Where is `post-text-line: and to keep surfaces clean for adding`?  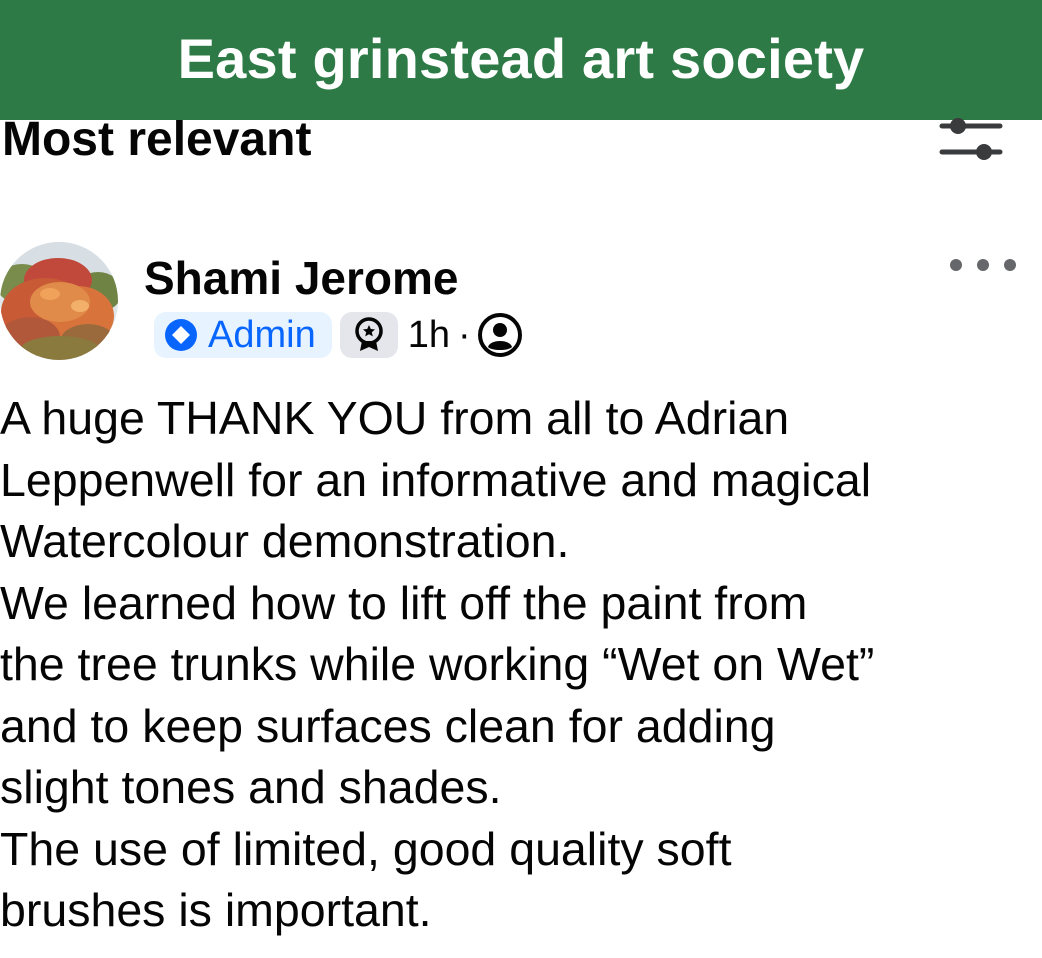
post-text-line: and to keep surfaces clean for adding is located at coordinates (388, 725).